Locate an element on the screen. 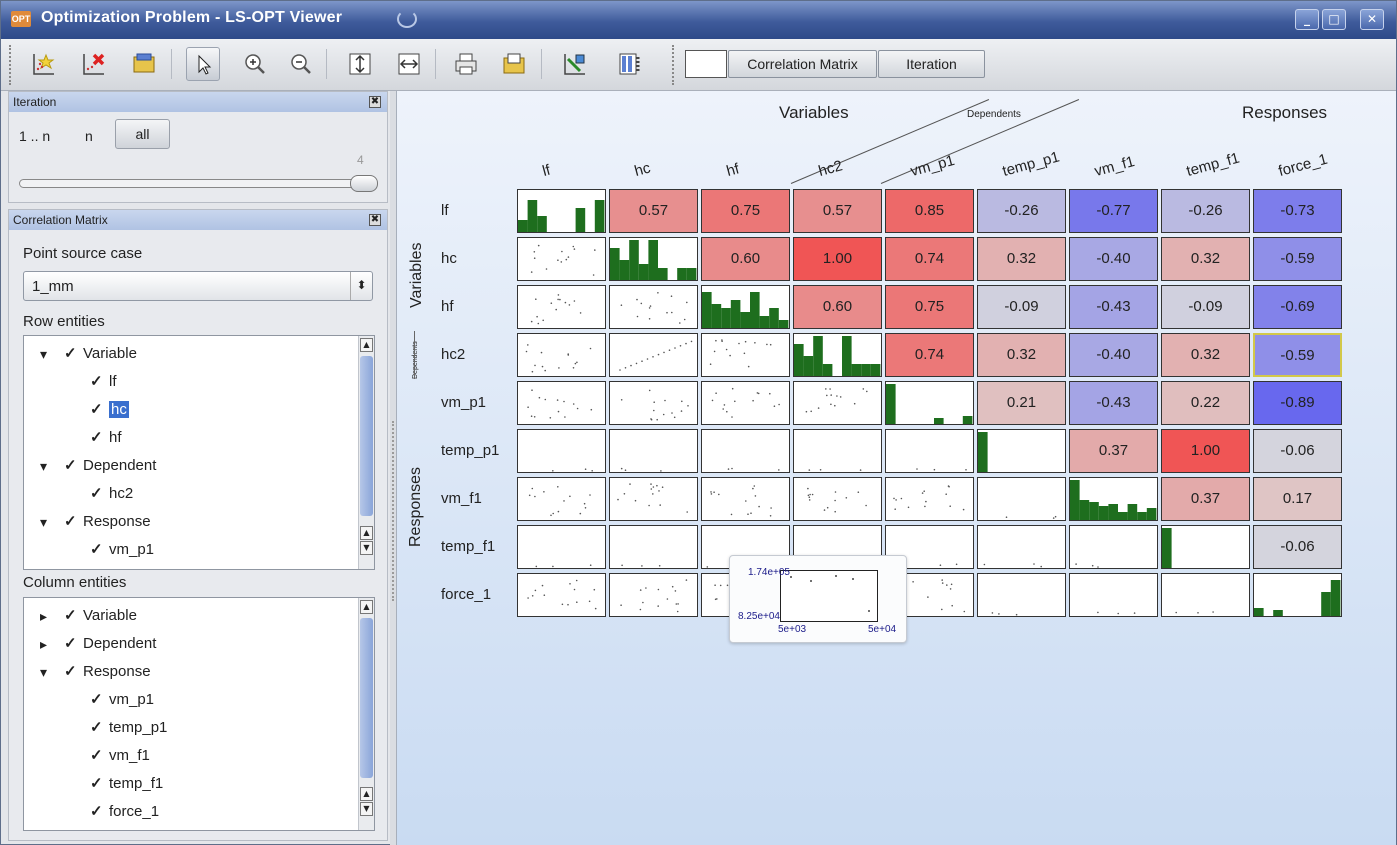  fit-vertical-button is located at coordinates (360, 64).